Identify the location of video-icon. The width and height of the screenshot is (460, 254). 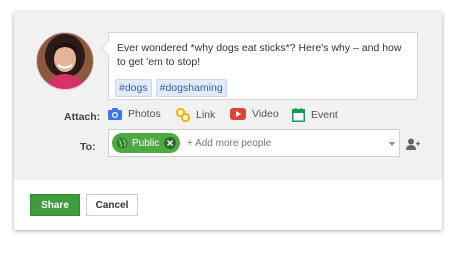
(238, 114).